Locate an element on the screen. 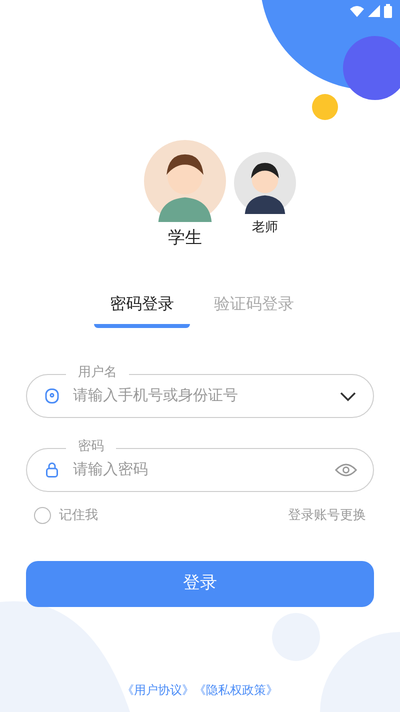 The width and height of the screenshot is (400, 712). text-input: 请输入密码 is located at coordinates (198, 469).